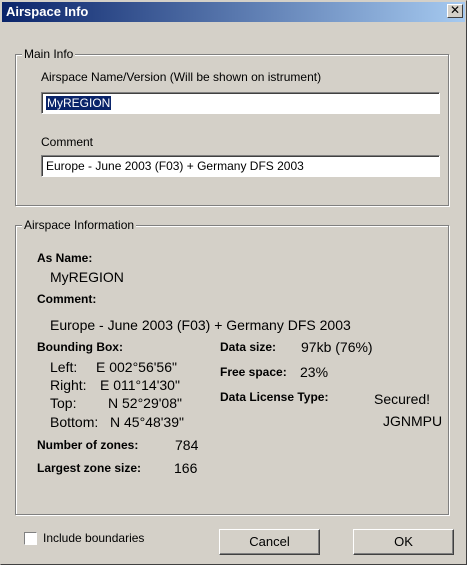  Describe the element at coordinates (65, 258) in the screenshot. I see `as-name-label: As Name:` at that location.